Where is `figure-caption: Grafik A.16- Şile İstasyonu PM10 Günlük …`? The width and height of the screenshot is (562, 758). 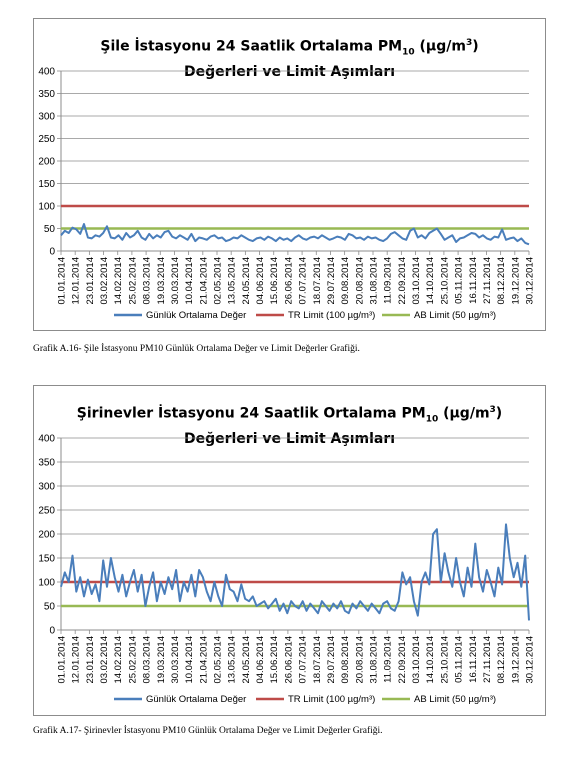 figure-caption: Grafik A.16- Şile İstasyonu PM10 Günlük … is located at coordinates (196, 349).